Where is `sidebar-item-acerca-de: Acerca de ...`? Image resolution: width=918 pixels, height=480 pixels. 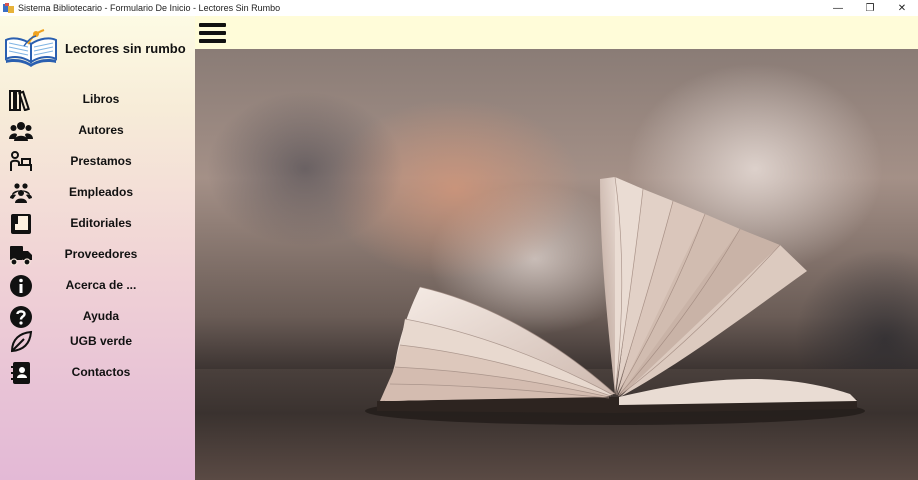 sidebar-item-acerca-de: Acerca de ... is located at coordinates (97, 286).